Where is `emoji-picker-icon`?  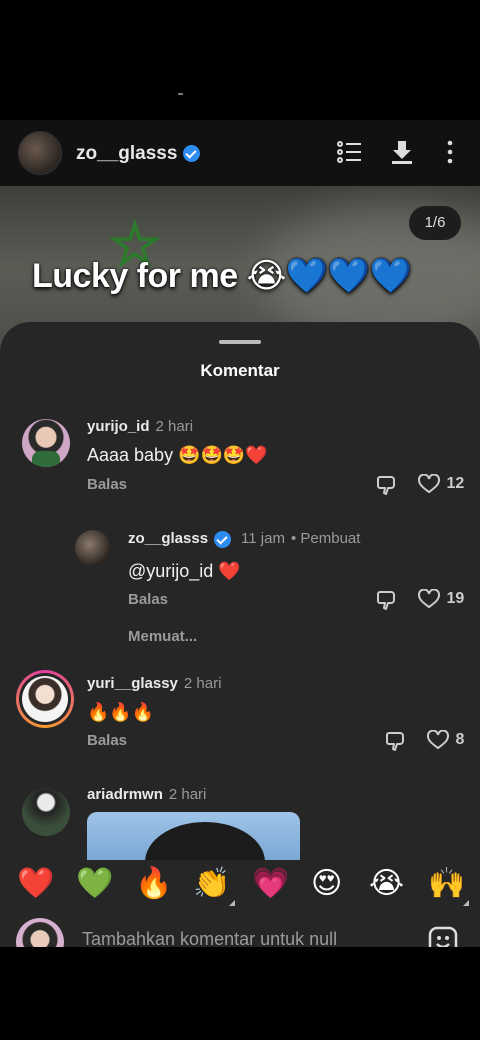
emoji-picker-icon is located at coordinates (443, 936).